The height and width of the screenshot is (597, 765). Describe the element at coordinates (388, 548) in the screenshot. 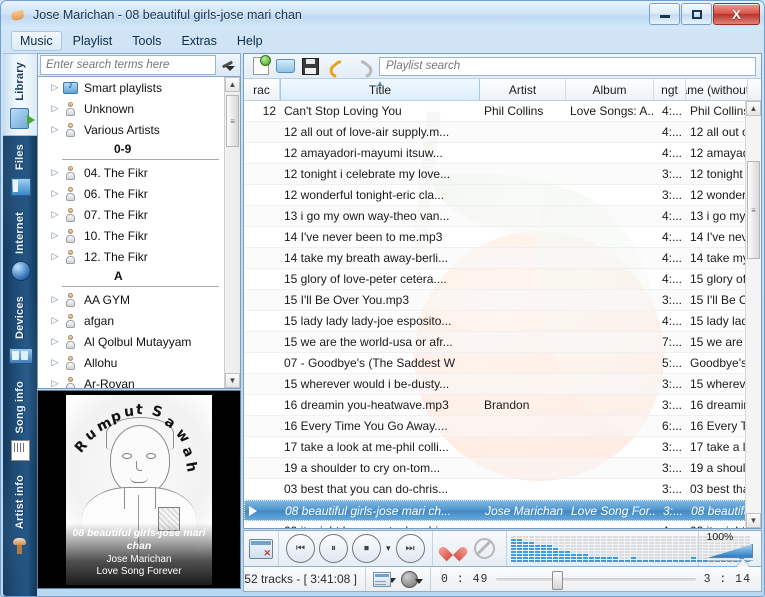

I see `chevron-down-icon: ▾` at that location.